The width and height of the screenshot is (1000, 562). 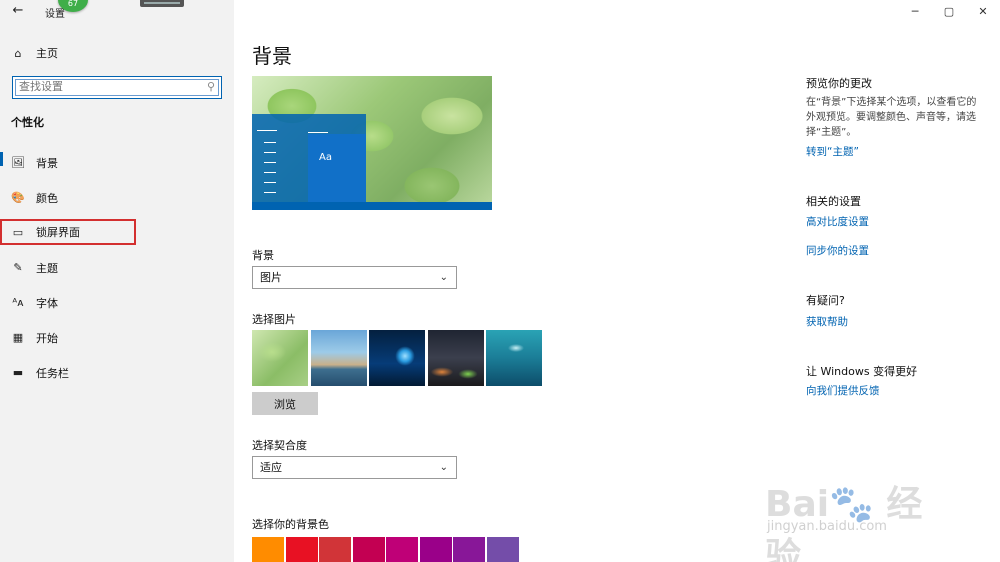 I want to click on sidebar-item-label: 主题, so click(x=47, y=268).